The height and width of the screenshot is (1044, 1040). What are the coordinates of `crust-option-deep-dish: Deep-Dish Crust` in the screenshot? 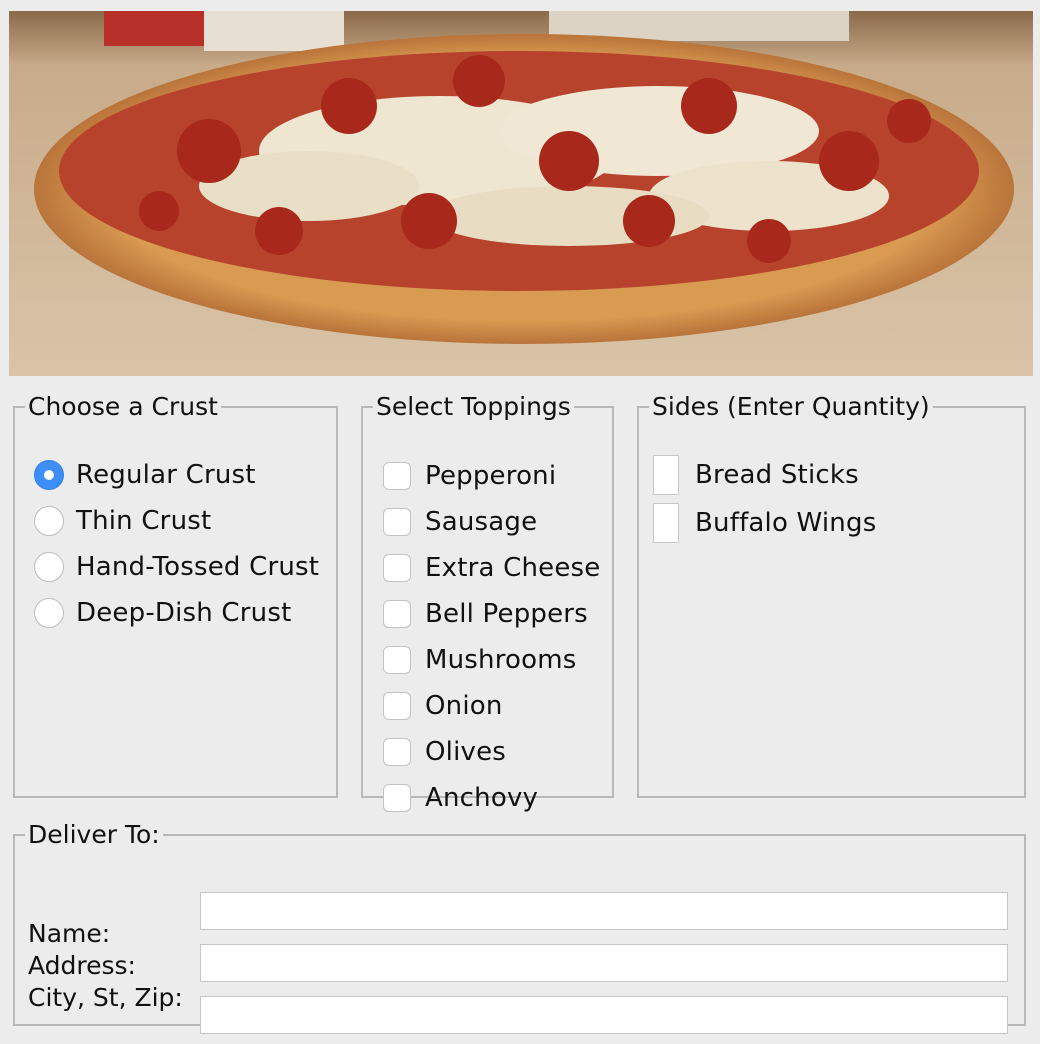 It's located at (163, 613).